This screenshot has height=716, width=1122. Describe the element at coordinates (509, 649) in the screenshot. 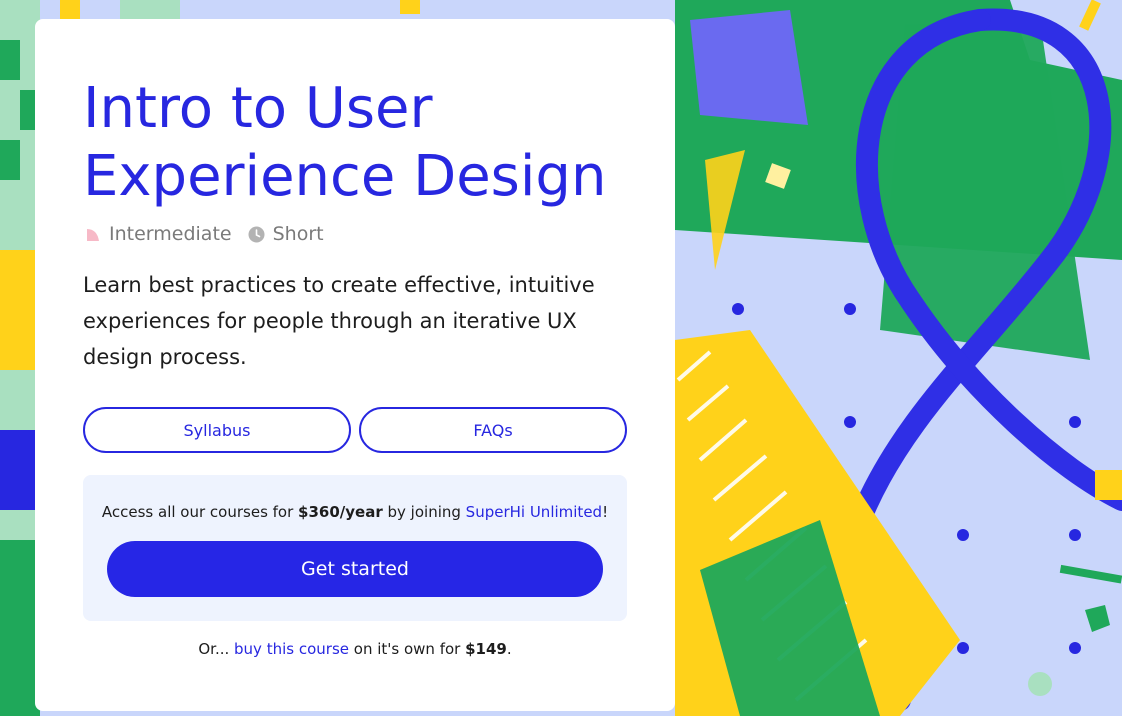

I see `alt-suffix: .` at that location.